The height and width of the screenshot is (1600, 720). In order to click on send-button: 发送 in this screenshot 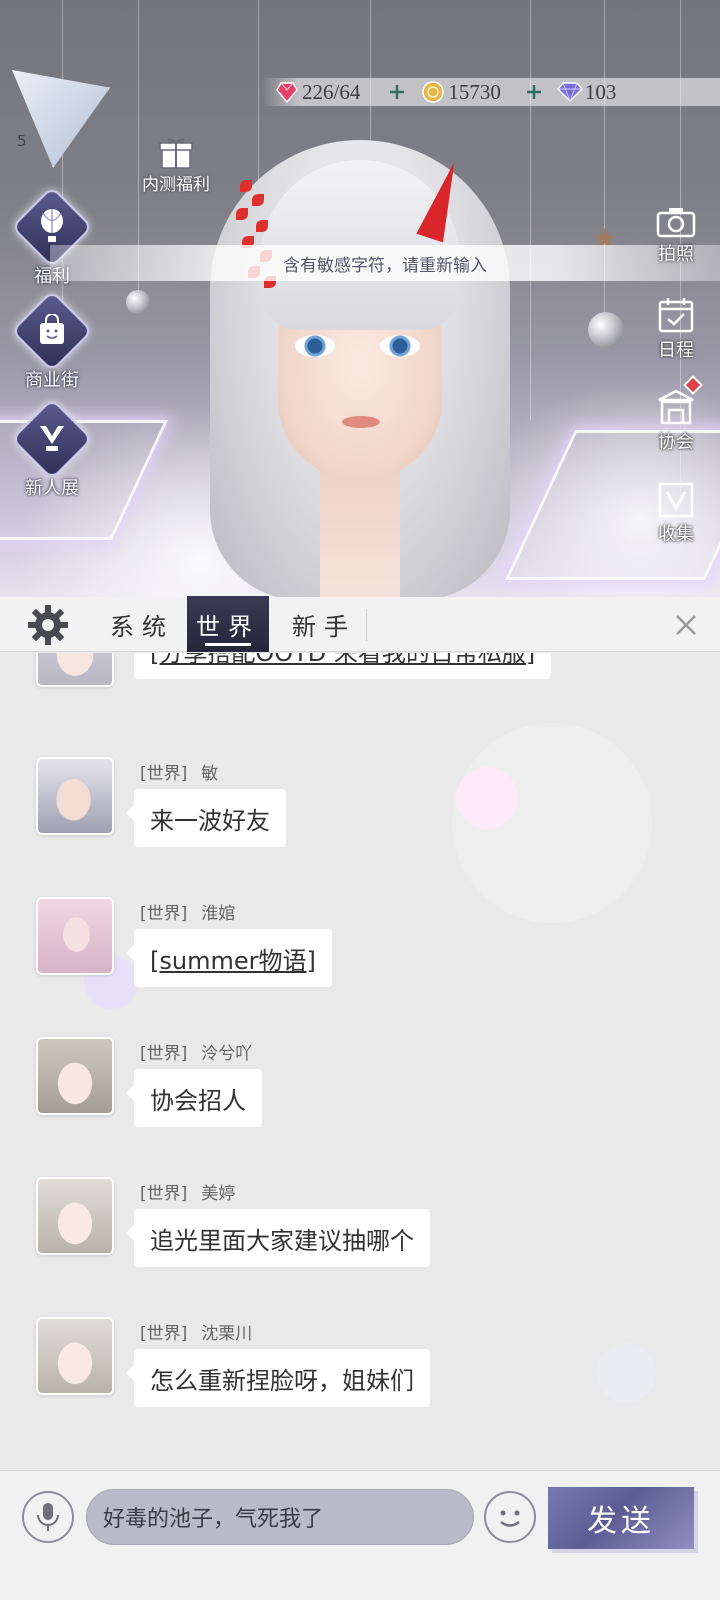, I will do `click(621, 1518)`.